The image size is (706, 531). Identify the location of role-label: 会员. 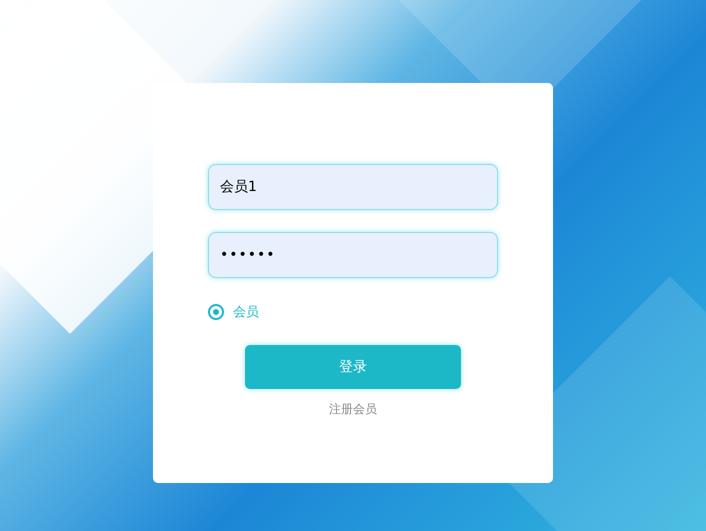
(246, 312).